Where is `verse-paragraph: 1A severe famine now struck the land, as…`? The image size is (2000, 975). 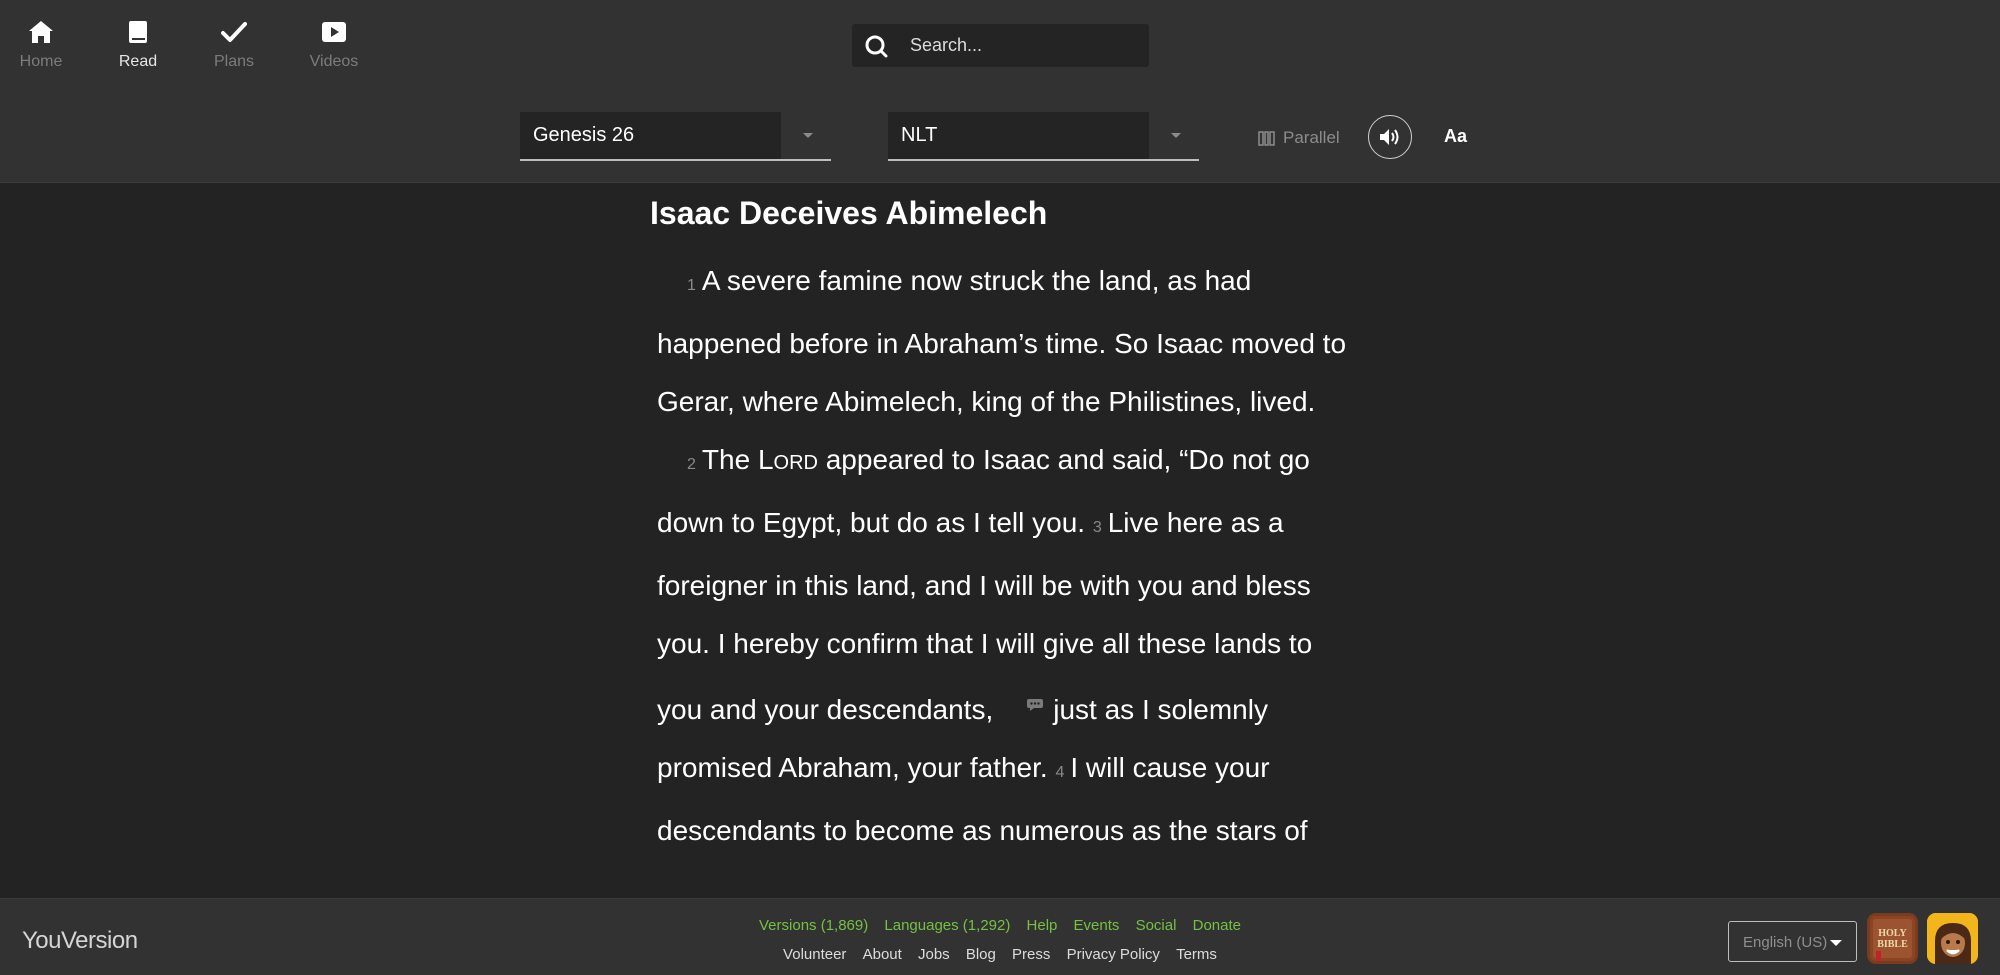
verse-paragraph: 1A severe famine now struck the land, as… is located at coordinates (1003, 341).